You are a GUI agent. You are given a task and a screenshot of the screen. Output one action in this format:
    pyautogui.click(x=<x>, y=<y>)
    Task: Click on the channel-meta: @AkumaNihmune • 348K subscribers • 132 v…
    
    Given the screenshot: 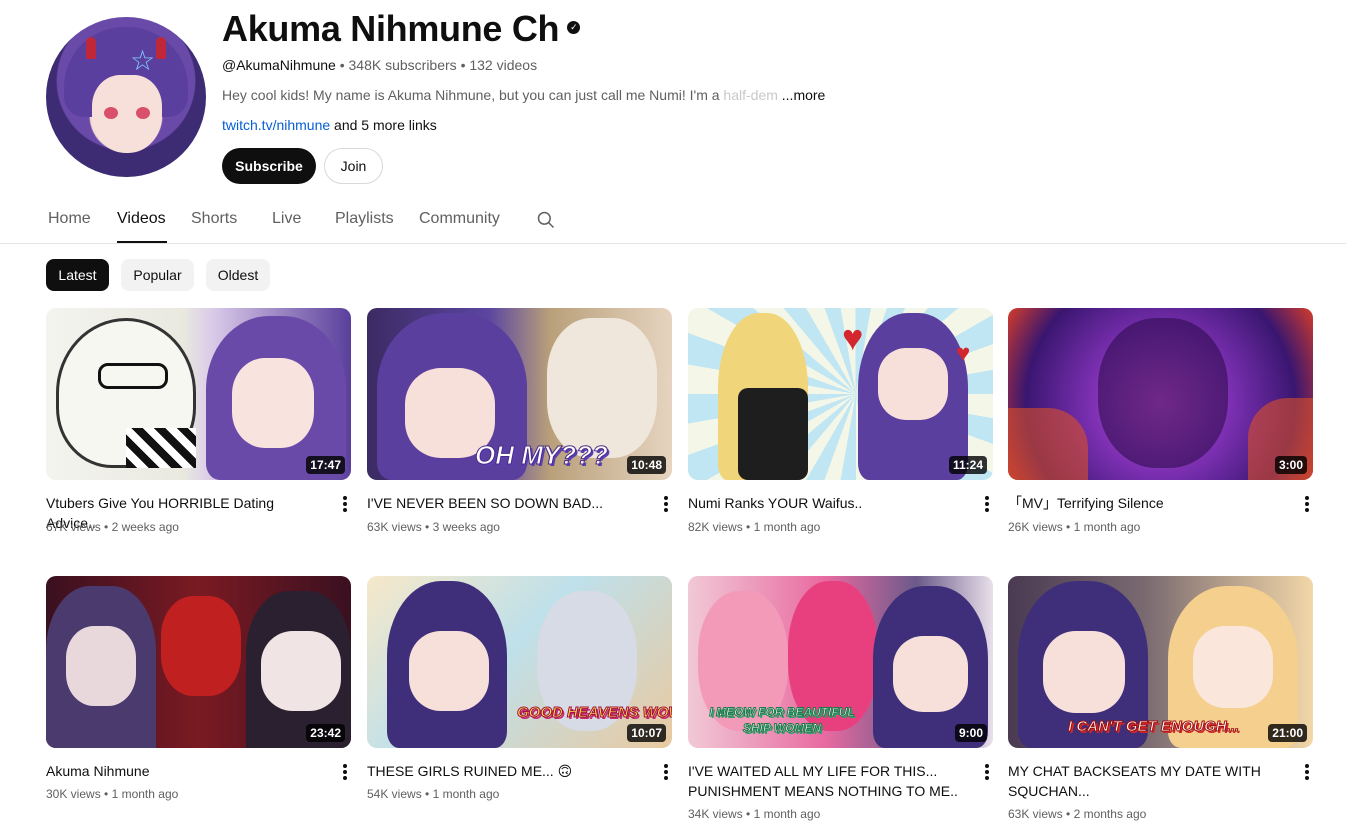 What is the action you would take?
    pyautogui.click(x=379, y=65)
    